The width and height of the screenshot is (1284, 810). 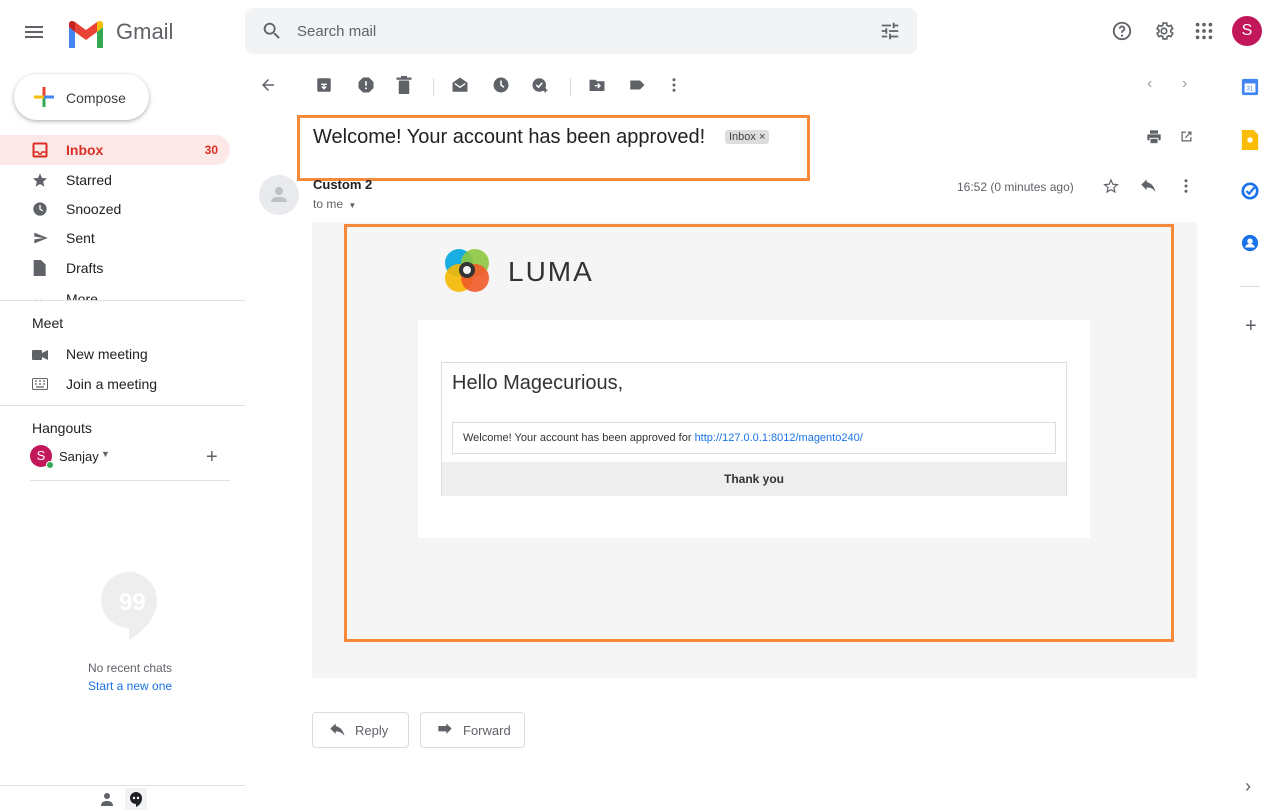 What do you see at coordinates (40, 384) in the screenshot?
I see `keyboard-icon` at bounding box center [40, 384].